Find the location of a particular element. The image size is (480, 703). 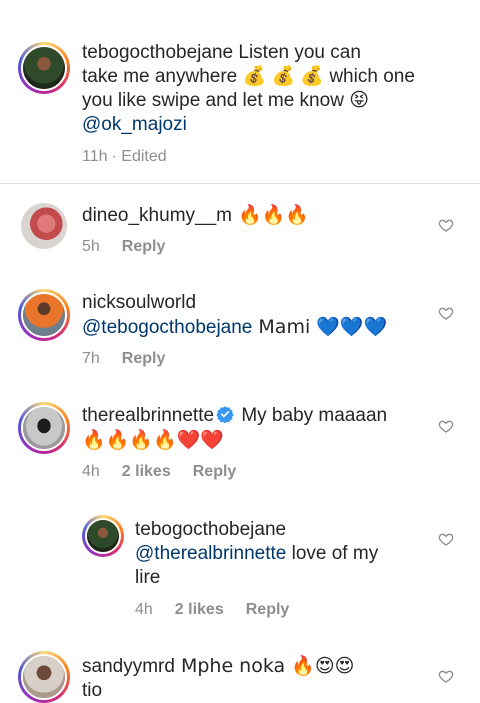

divider is located at coordinates (240, 183).